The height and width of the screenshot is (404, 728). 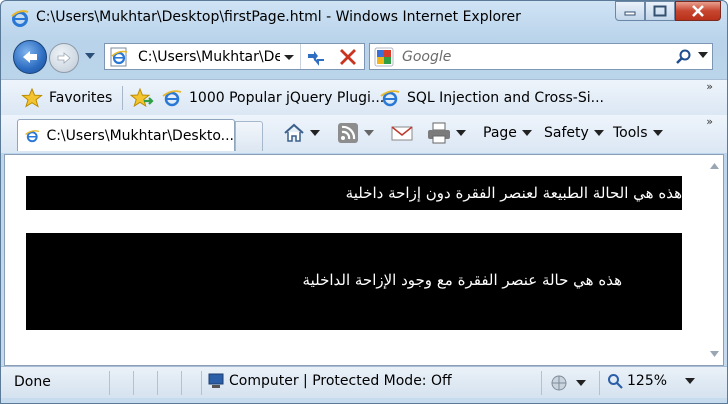 I want to click on maximize-icon, so click(x=660, y=11).